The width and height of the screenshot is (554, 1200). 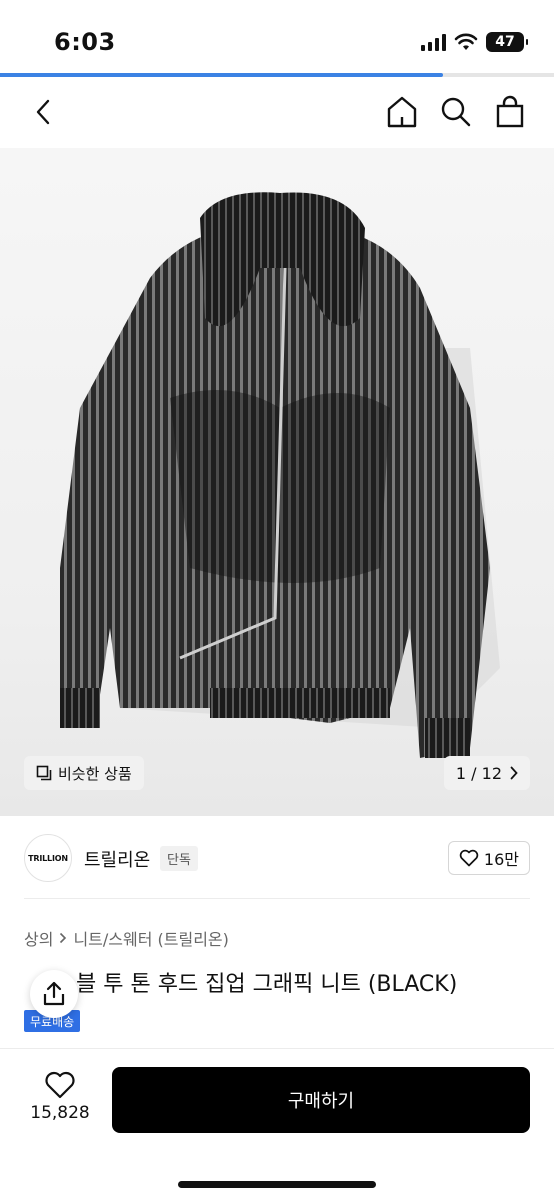 I want to click on status-icons: 47, so click(x=474, y=42).